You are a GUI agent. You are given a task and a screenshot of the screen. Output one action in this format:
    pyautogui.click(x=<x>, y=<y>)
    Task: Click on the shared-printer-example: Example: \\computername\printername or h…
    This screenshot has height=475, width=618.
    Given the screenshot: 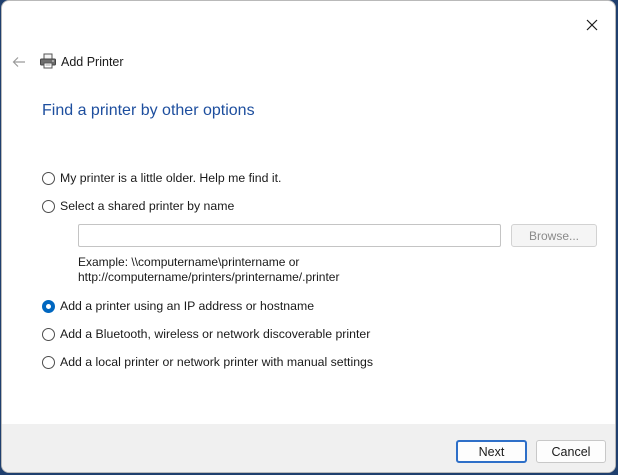 What is the action you would take?
    pyautogui.click(x=208, y=270)
    